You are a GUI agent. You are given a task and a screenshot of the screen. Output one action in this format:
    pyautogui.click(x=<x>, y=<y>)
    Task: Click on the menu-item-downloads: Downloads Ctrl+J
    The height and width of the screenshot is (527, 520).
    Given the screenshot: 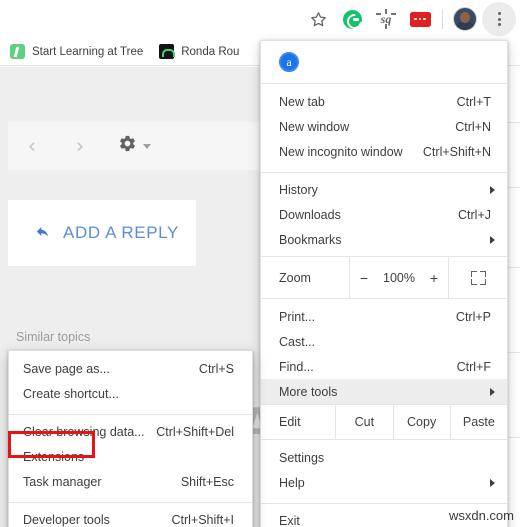 What is the action you would take?
    pyautogui.click(x=384, y=214)
    